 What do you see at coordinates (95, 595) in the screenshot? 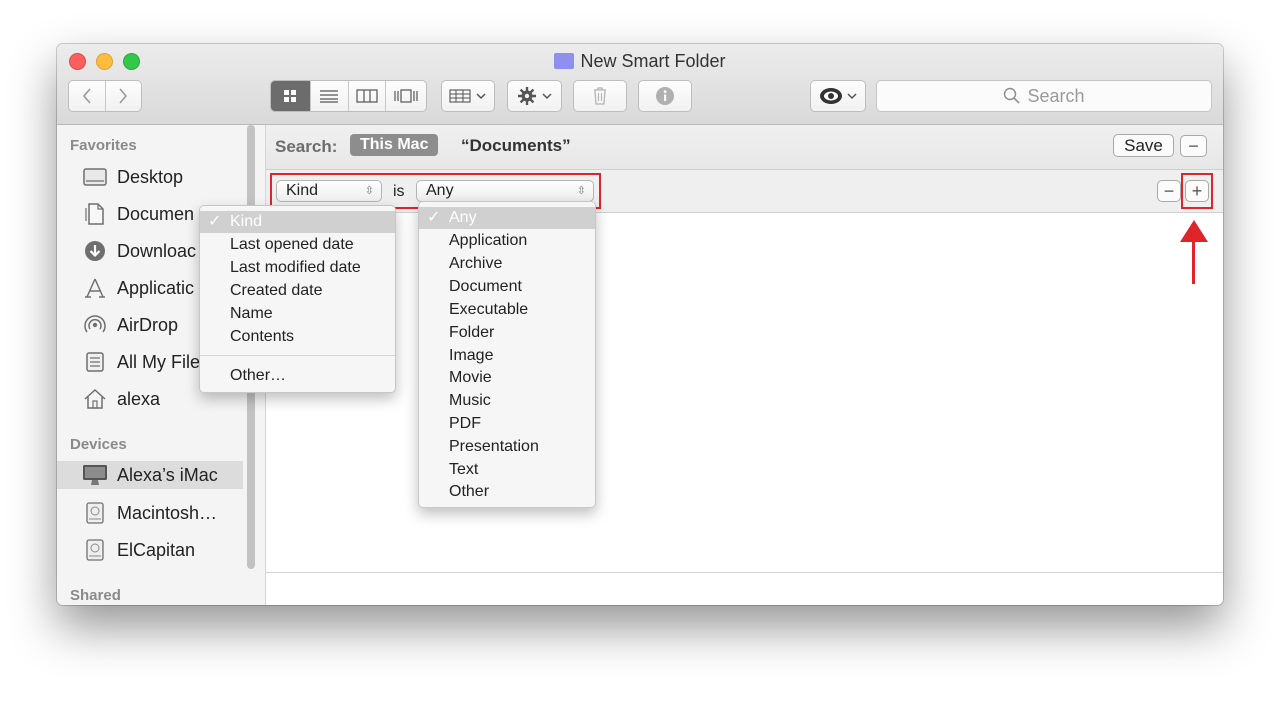
I see `sidebar-header-shared: Shared` at bounding box center [95, 595].